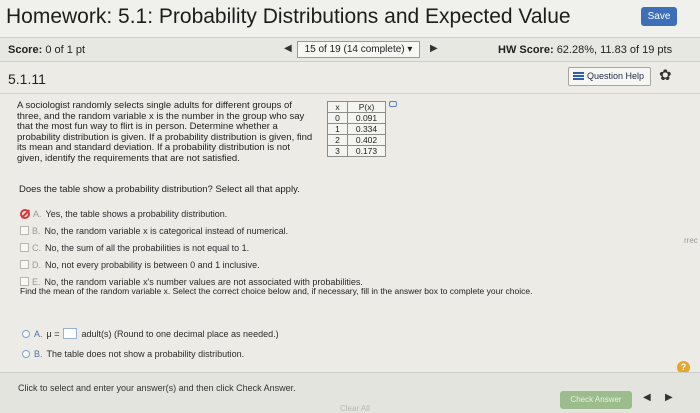 Image resolution: width=700 pixels, height=413 pixels. What do you see at coordinates (350, 78) in the screenshot?
I see `question-bar: 5.1.11 Question Help ✿` at bounding box center [350, 78].